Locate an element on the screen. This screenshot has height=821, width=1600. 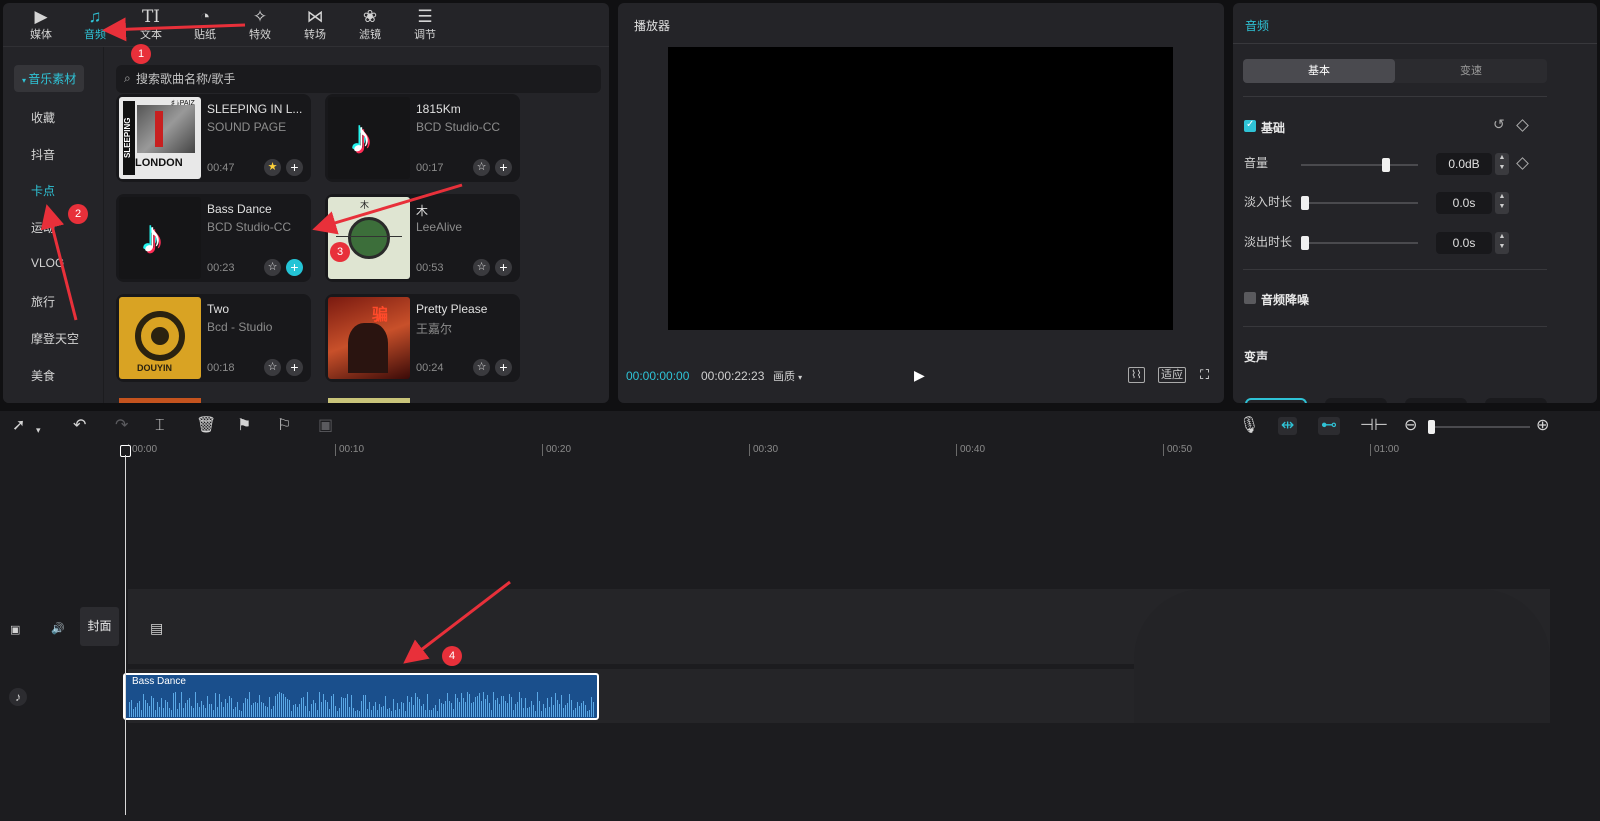
annotation-badge: 3 is located at coordinates (340, 252).